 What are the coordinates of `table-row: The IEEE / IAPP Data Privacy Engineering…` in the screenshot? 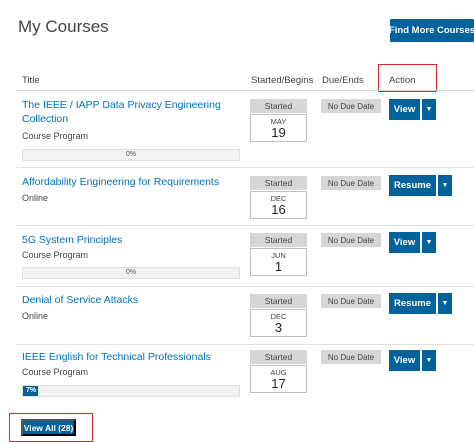 It's located at (245, 132).